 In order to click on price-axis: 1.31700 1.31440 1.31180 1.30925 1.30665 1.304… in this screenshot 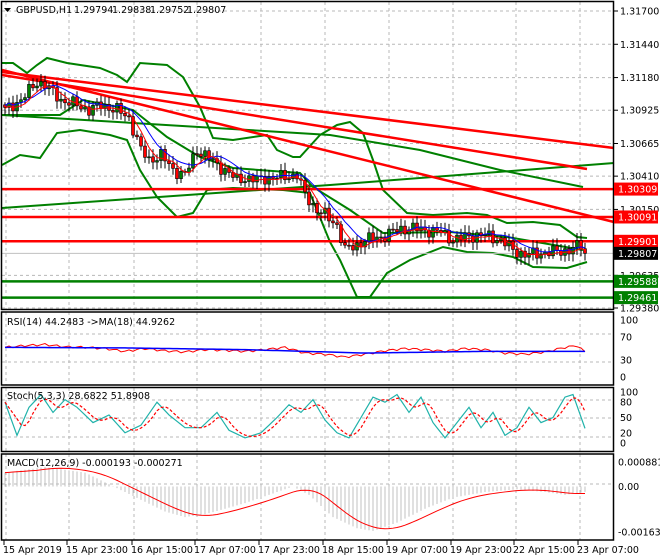, I will do `click(636, 161)`.